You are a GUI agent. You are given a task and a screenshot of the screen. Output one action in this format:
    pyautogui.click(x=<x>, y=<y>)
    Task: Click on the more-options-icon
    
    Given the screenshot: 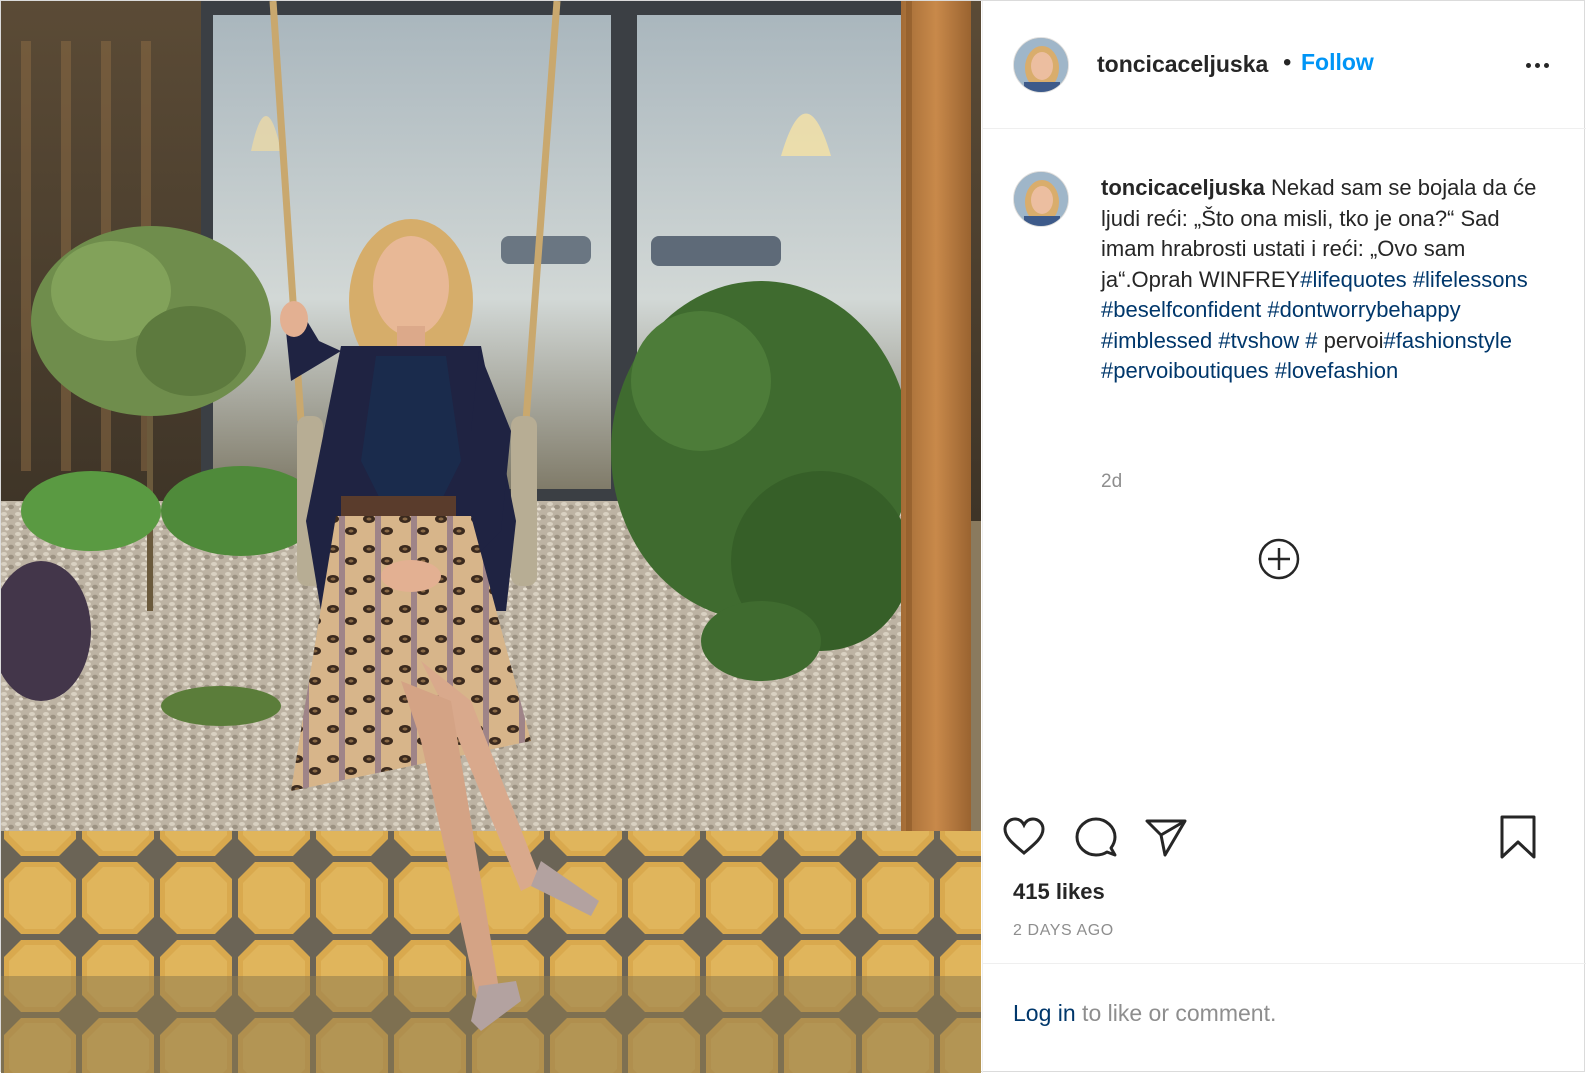 What is the action you would take?
    pyautogui.click(x=1537, y=65)
    